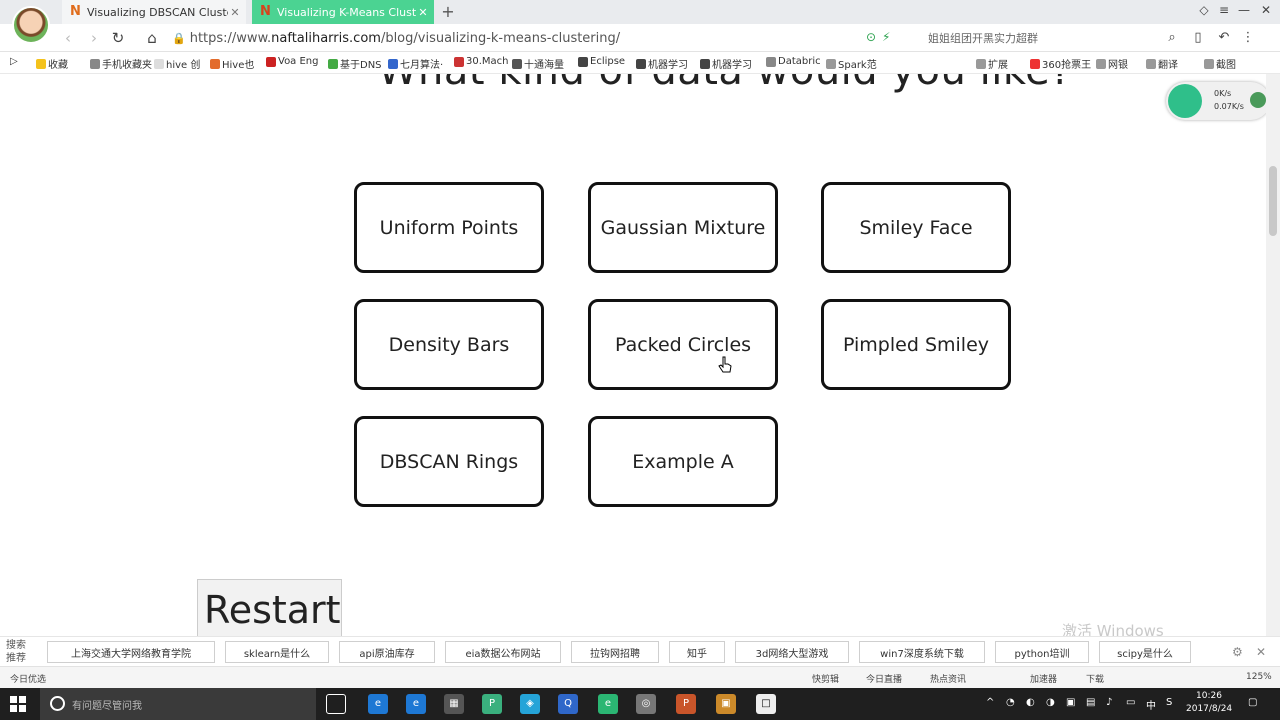 Image resolution: width=1280 pixels, height=720 pixels. Describe the element at coordinates (683, 227) in the screenshot. I see `choice-gaussian-mixture: Gaussian Mixture` at that location.